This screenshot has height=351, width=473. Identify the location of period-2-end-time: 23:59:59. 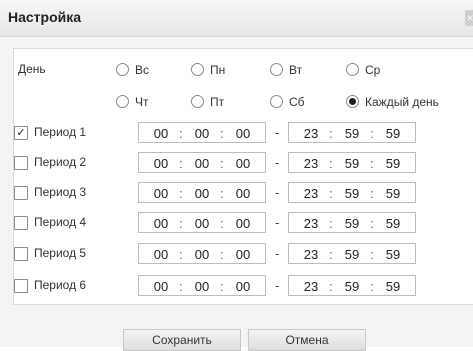
(352, 162).